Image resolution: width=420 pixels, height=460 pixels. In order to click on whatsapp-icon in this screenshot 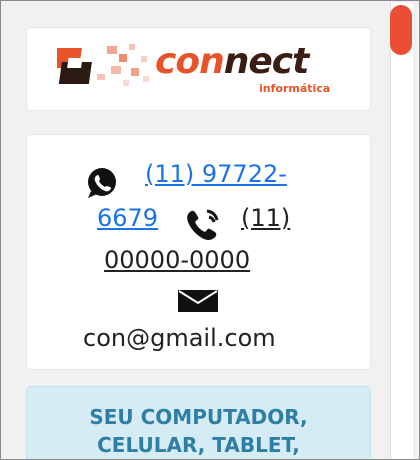, I will do `click(102, 183)`.